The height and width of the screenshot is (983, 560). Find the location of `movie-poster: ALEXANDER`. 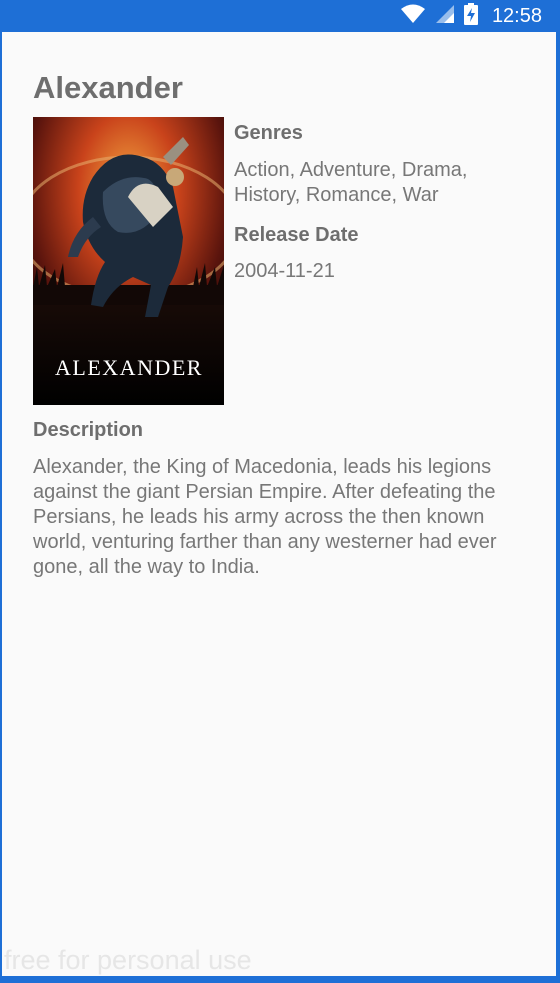

movie-poster: ALEXANDER is located at coordinates (128, 261).